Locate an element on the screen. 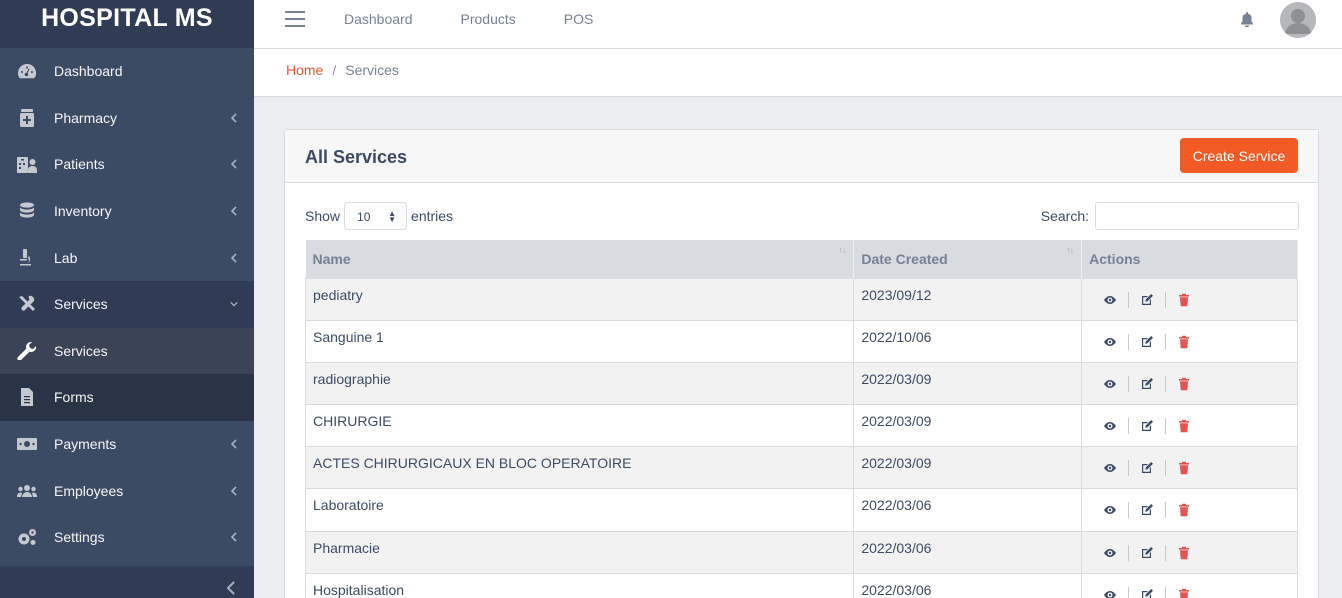  sidebar-item-label: Employees is located at coordinates (89, 490).